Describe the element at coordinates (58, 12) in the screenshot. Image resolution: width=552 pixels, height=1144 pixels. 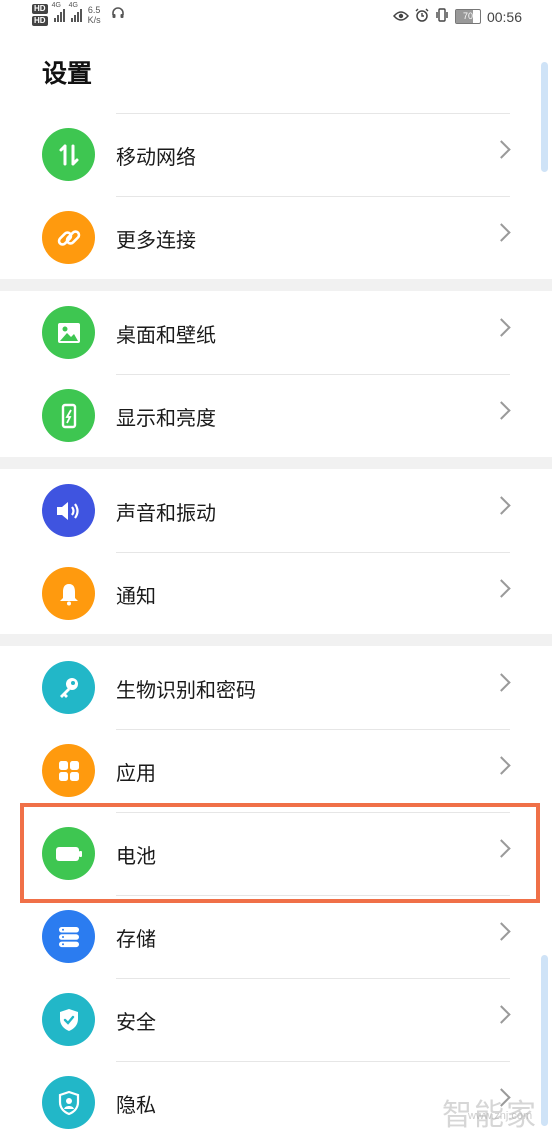
I see `signal-1-icon: 4G` at that location.